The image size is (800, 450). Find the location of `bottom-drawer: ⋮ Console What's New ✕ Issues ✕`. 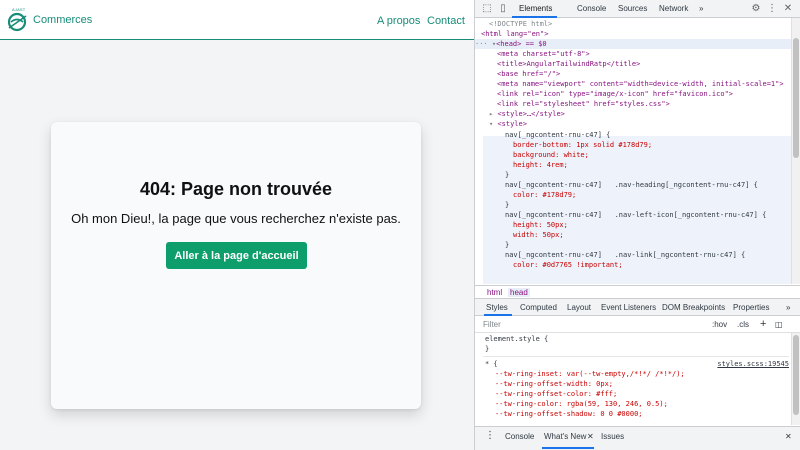

bottom-drawer: ⋮ Console What's New ✕ Issues ✕ is located at coordinates (637, 438).